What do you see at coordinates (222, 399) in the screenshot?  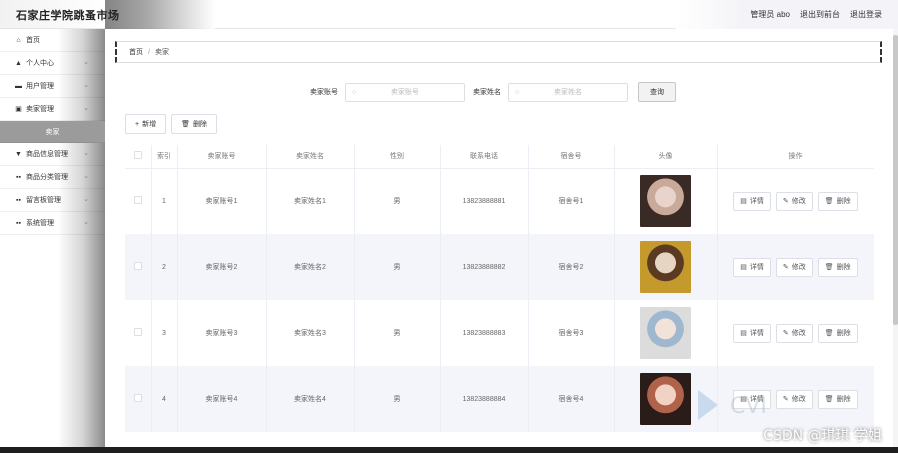 I see `cell-account: 卖家账号4` at bounding box center [222, 399].